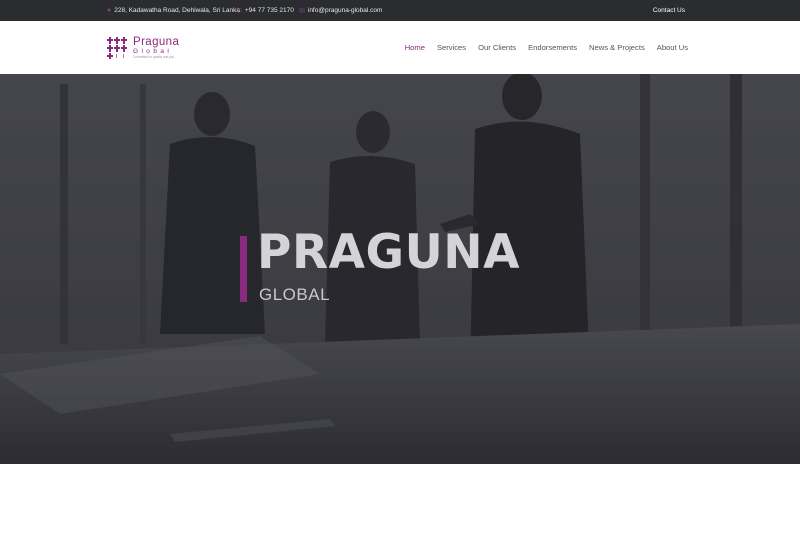  I want to click on hero-title: PRAGUNA, so click(388, 252).